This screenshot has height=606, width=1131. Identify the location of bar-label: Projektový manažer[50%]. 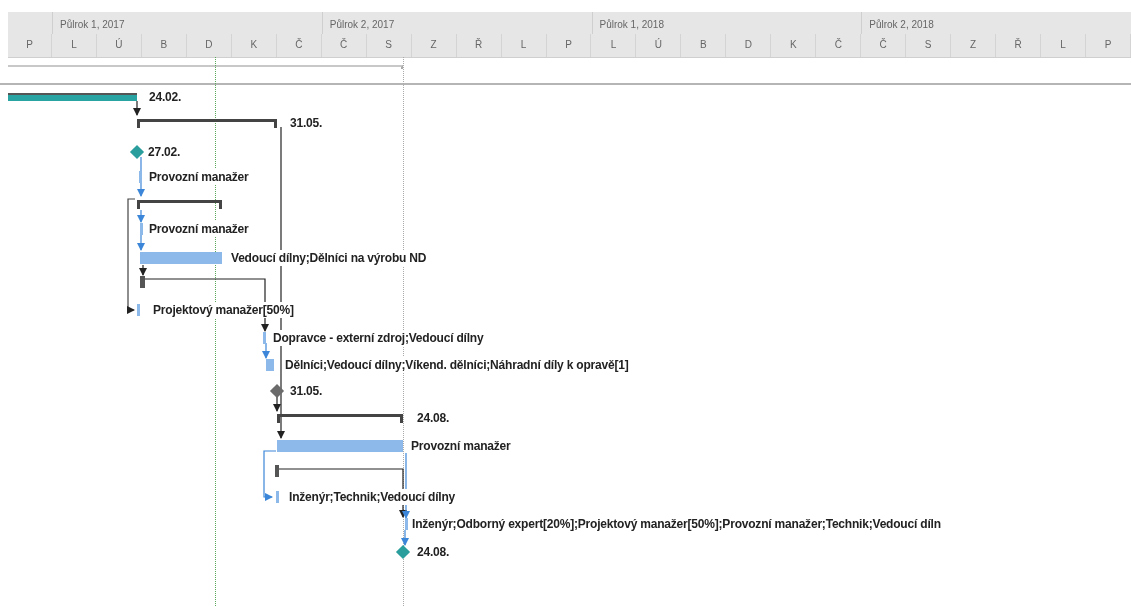
(223, 310).